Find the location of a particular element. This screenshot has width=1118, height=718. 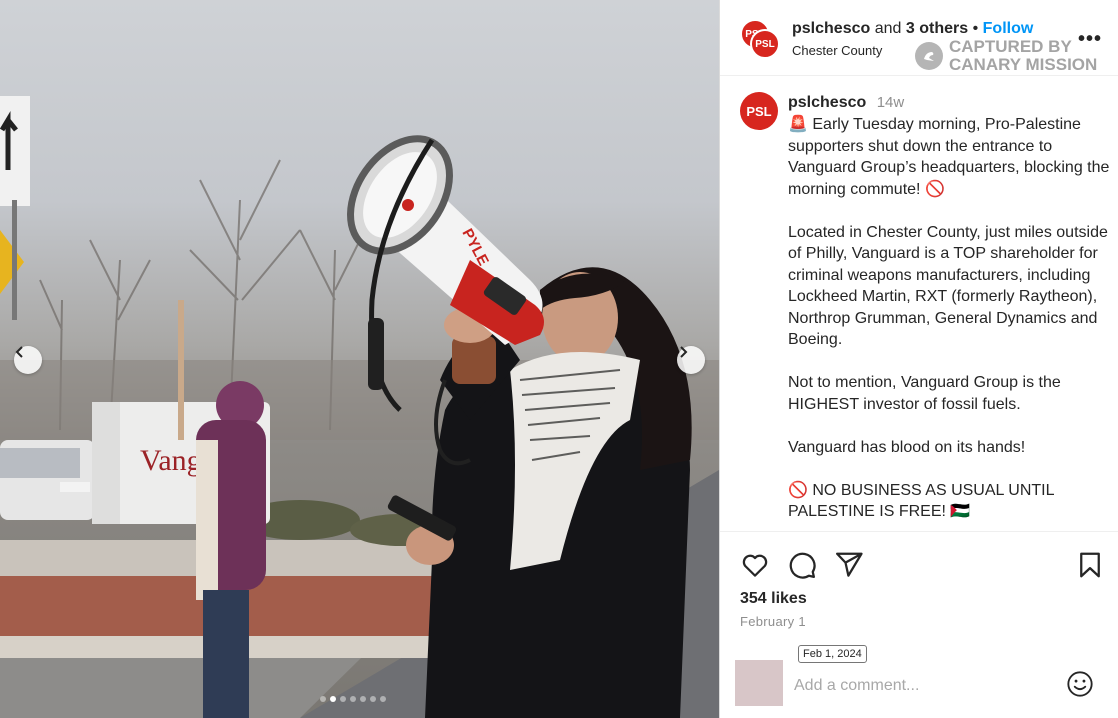

comment-button is located at coordinates (802, 565).